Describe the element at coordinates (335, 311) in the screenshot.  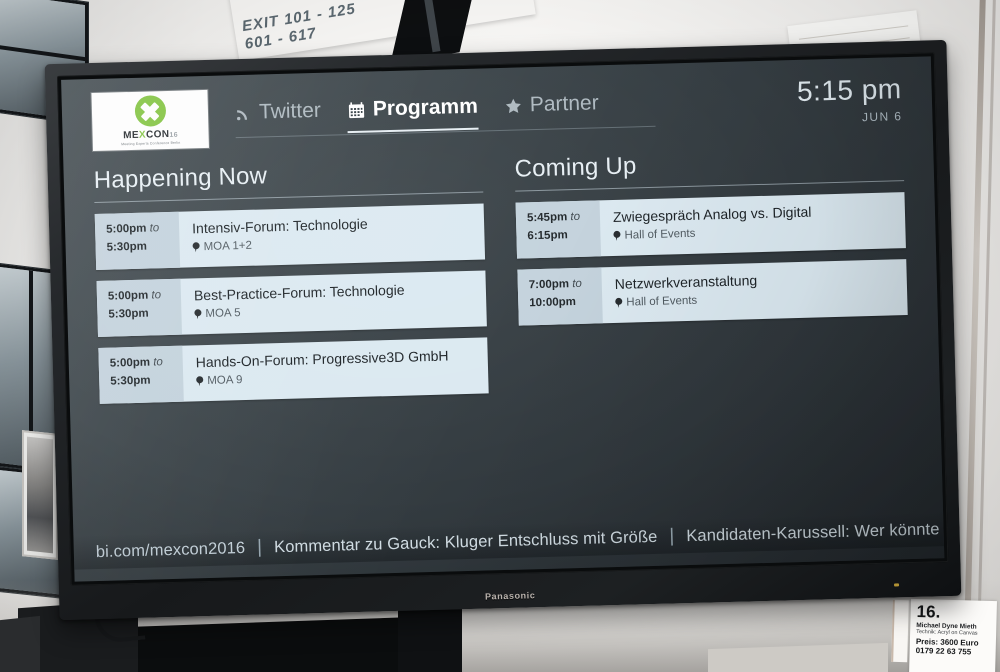
I see `event-location: MOA 5` at that location.